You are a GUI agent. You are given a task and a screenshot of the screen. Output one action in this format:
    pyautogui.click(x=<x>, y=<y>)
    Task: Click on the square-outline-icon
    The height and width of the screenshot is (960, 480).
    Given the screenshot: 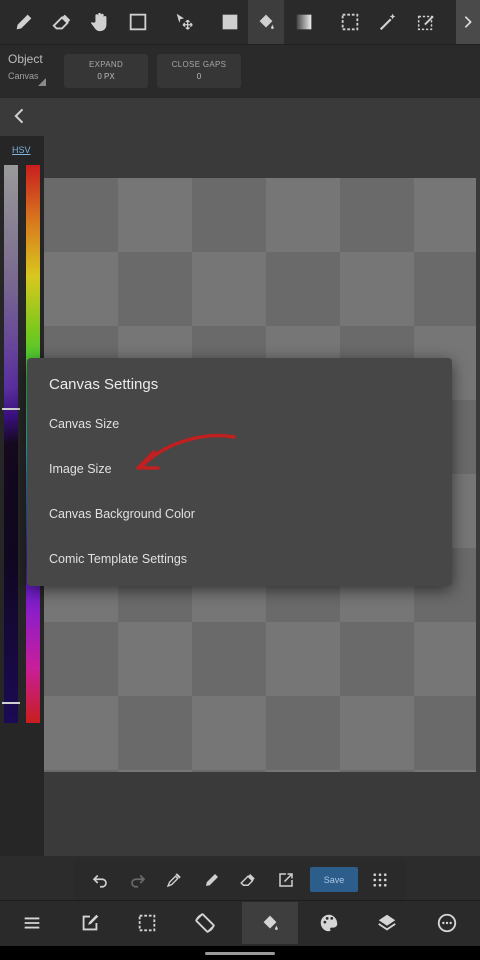 What is the action you would take?
    pyautogui.click(x=138, y=22)
    